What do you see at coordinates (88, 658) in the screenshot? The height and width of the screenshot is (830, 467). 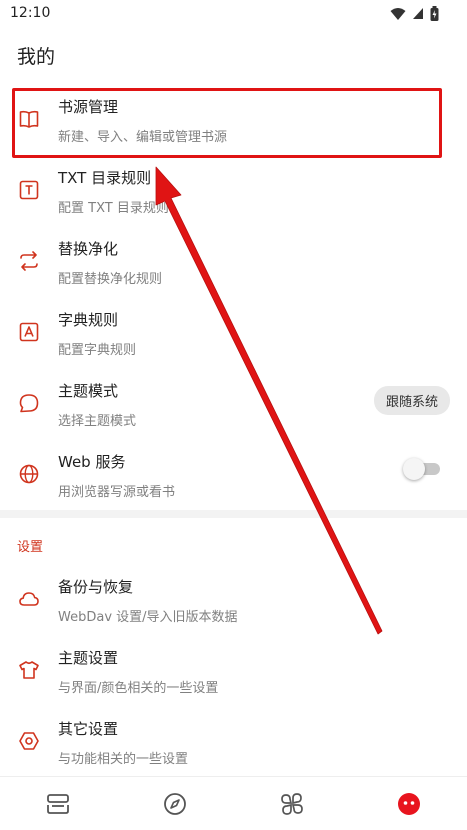 I see `item-title: 主题设置` at bounding box center [88, 658].